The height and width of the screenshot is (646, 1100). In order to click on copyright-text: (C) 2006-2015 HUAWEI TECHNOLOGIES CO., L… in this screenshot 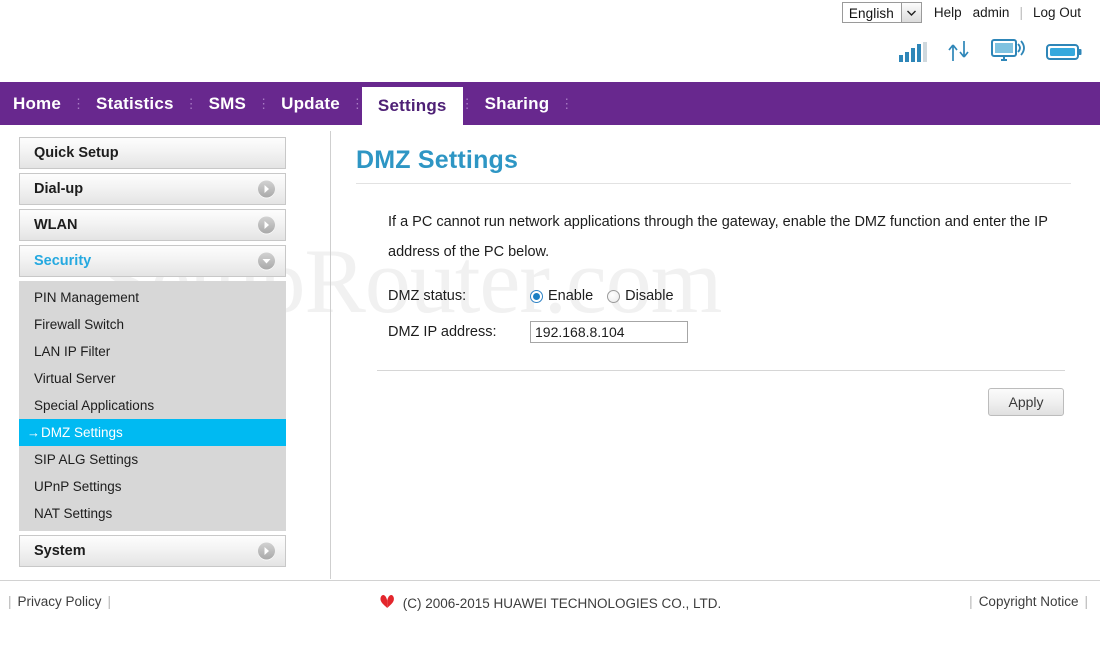, I will do `click(562, 603)`.